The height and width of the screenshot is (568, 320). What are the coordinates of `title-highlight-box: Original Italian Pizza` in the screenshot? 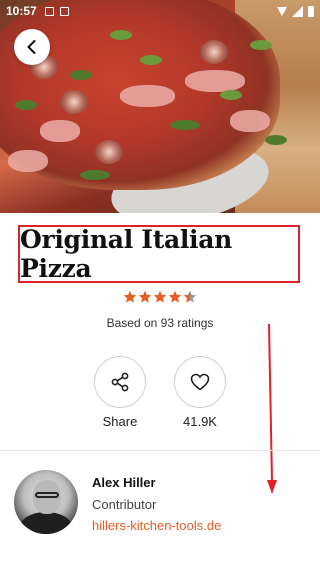 It's located at (159, 254).